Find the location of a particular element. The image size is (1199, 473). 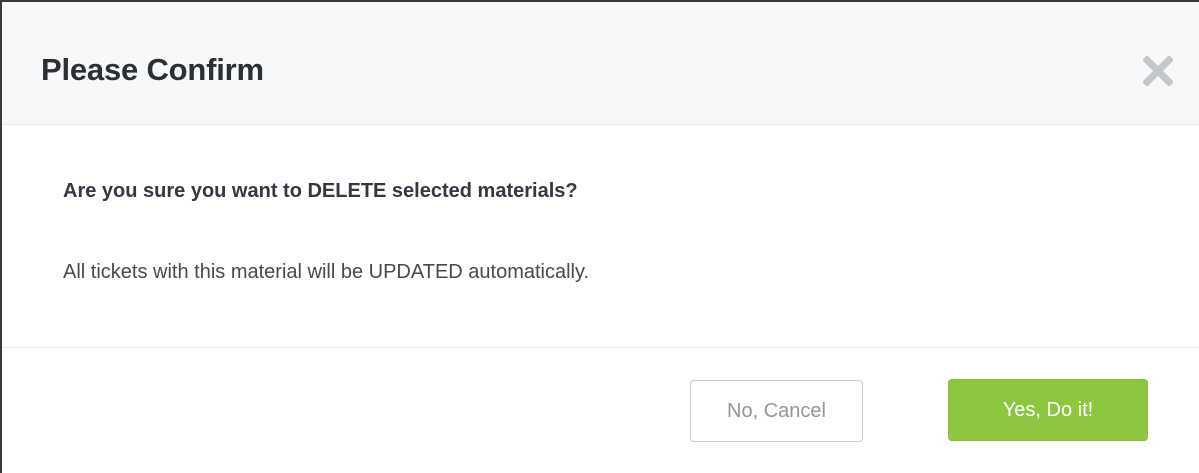

close-button is located at coordinates (1158, 71).